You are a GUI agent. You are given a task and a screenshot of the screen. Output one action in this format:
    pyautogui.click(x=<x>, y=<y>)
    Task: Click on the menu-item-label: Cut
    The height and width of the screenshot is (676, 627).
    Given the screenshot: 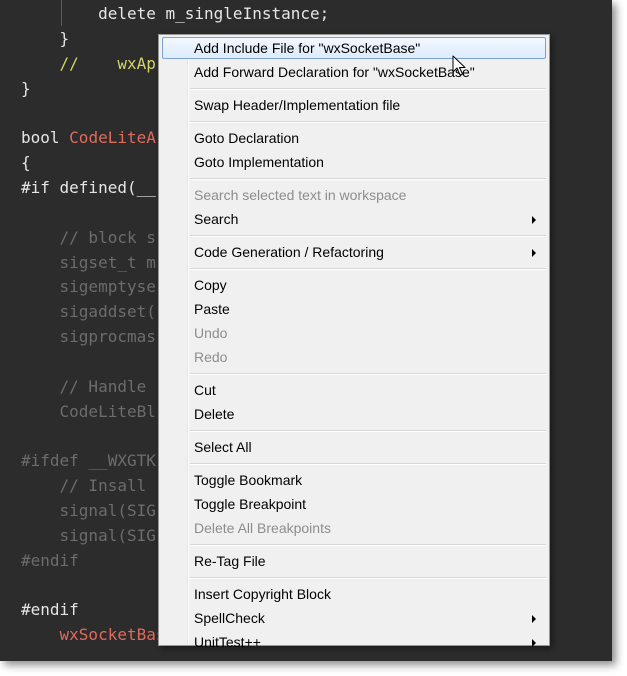 What is the action you would take?
    pyautogui.click(x=205, y=390)
    